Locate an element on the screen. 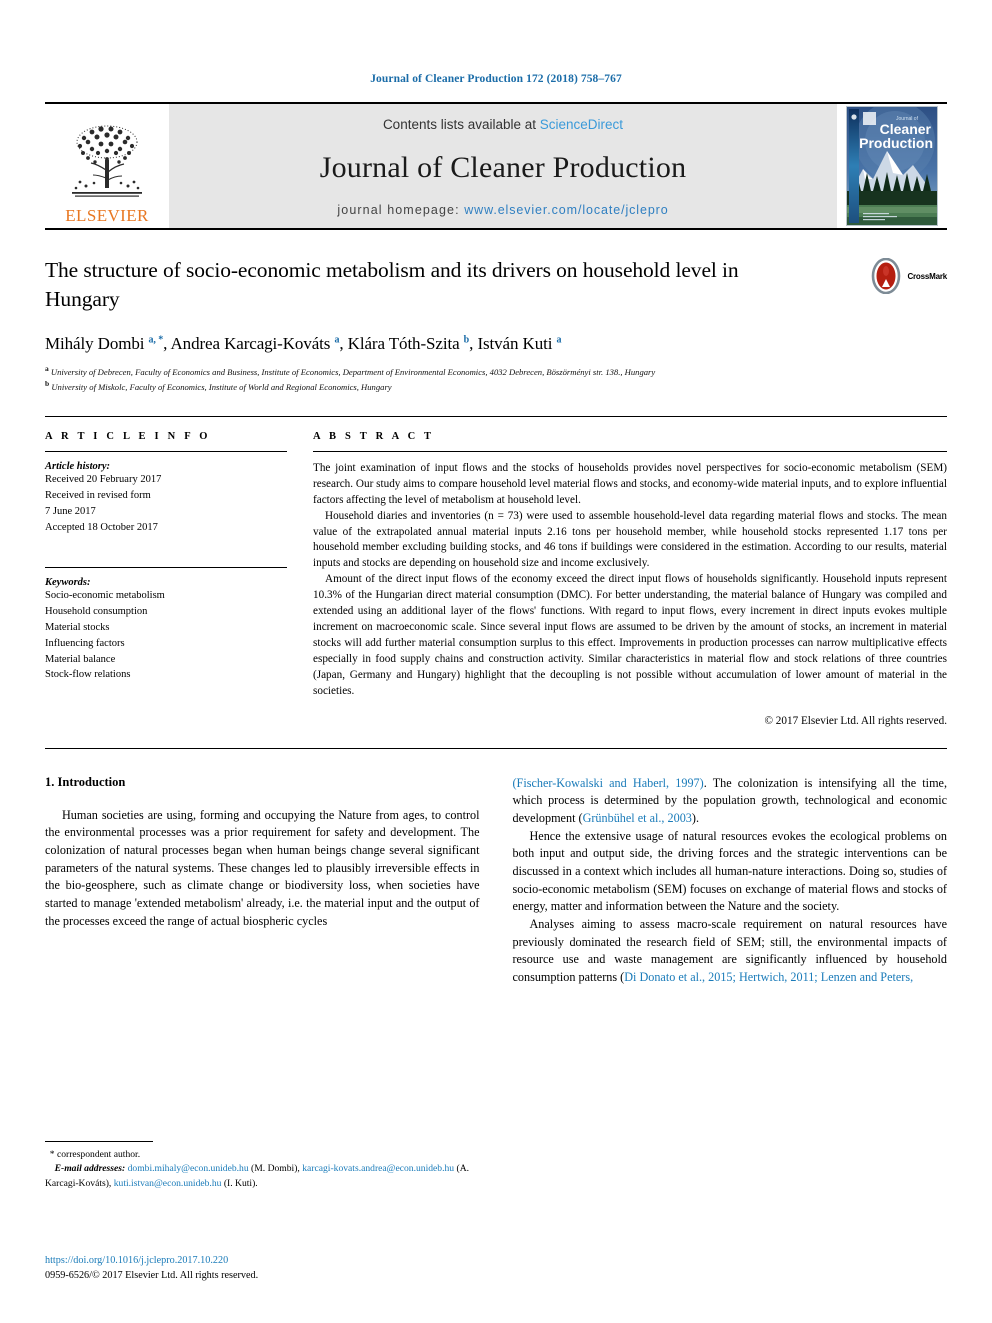  history-item: 7 June 2017 is located at coordinates (70, 511).